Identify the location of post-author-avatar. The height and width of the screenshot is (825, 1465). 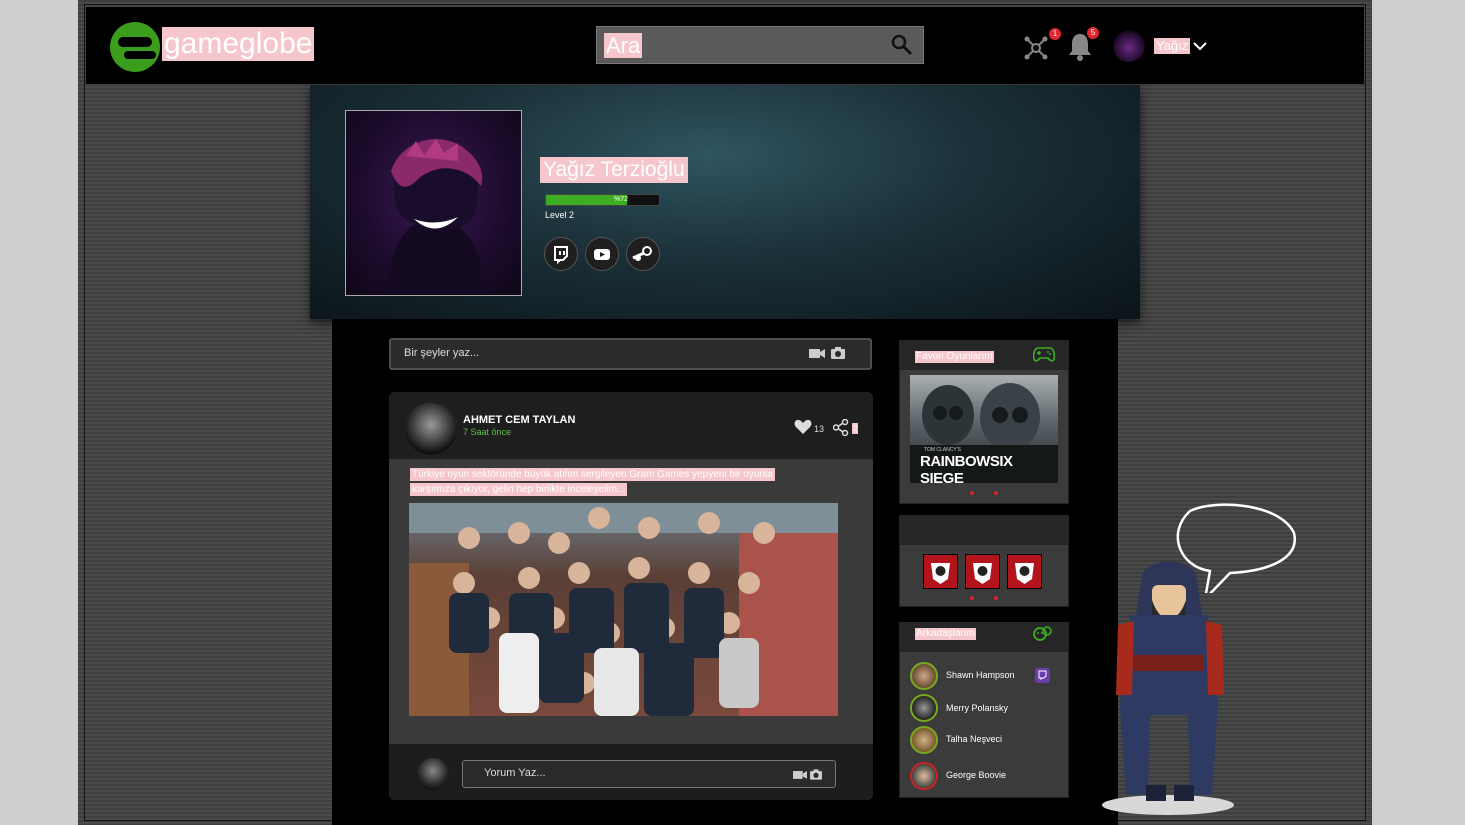
(431, 429).